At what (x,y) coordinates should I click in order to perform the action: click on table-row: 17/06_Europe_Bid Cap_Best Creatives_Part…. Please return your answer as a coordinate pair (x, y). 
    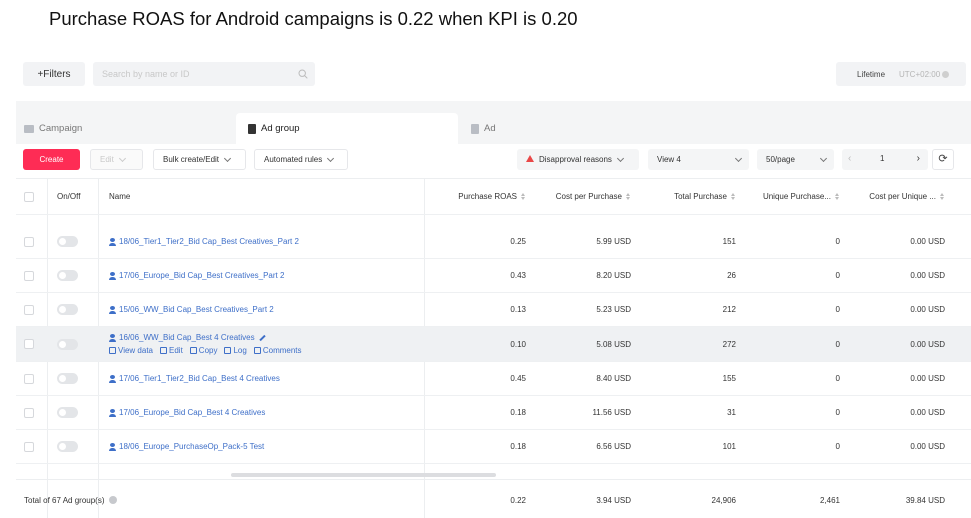
    Looking at the image, I should click on (493, 276).